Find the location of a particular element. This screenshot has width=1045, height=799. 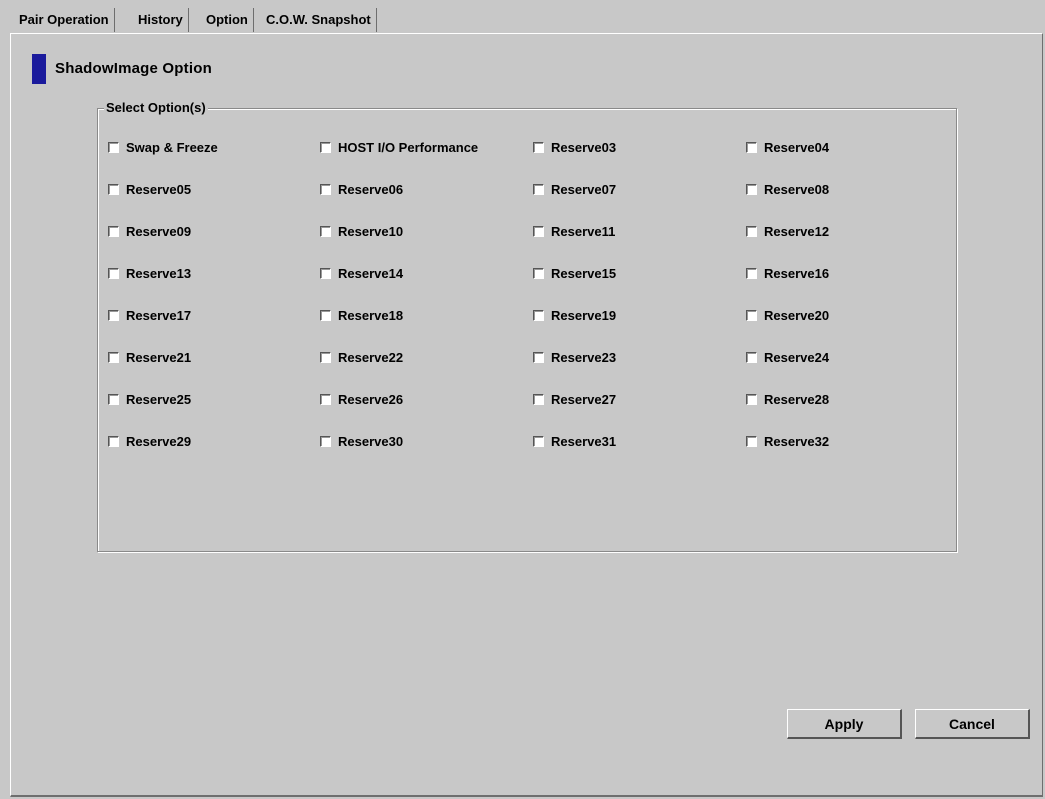

option-label: Reserve25 is located at coordinates (159, 399).